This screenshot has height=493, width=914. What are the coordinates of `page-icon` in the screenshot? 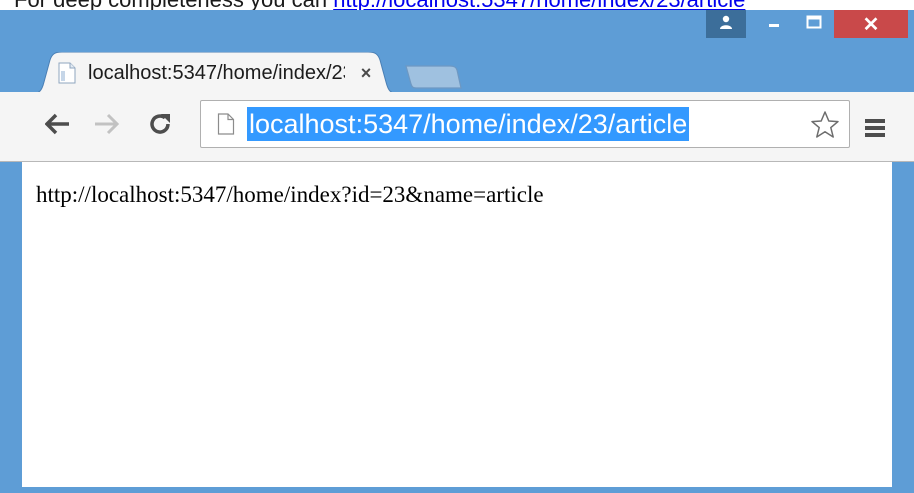 It's located at (67, 73).